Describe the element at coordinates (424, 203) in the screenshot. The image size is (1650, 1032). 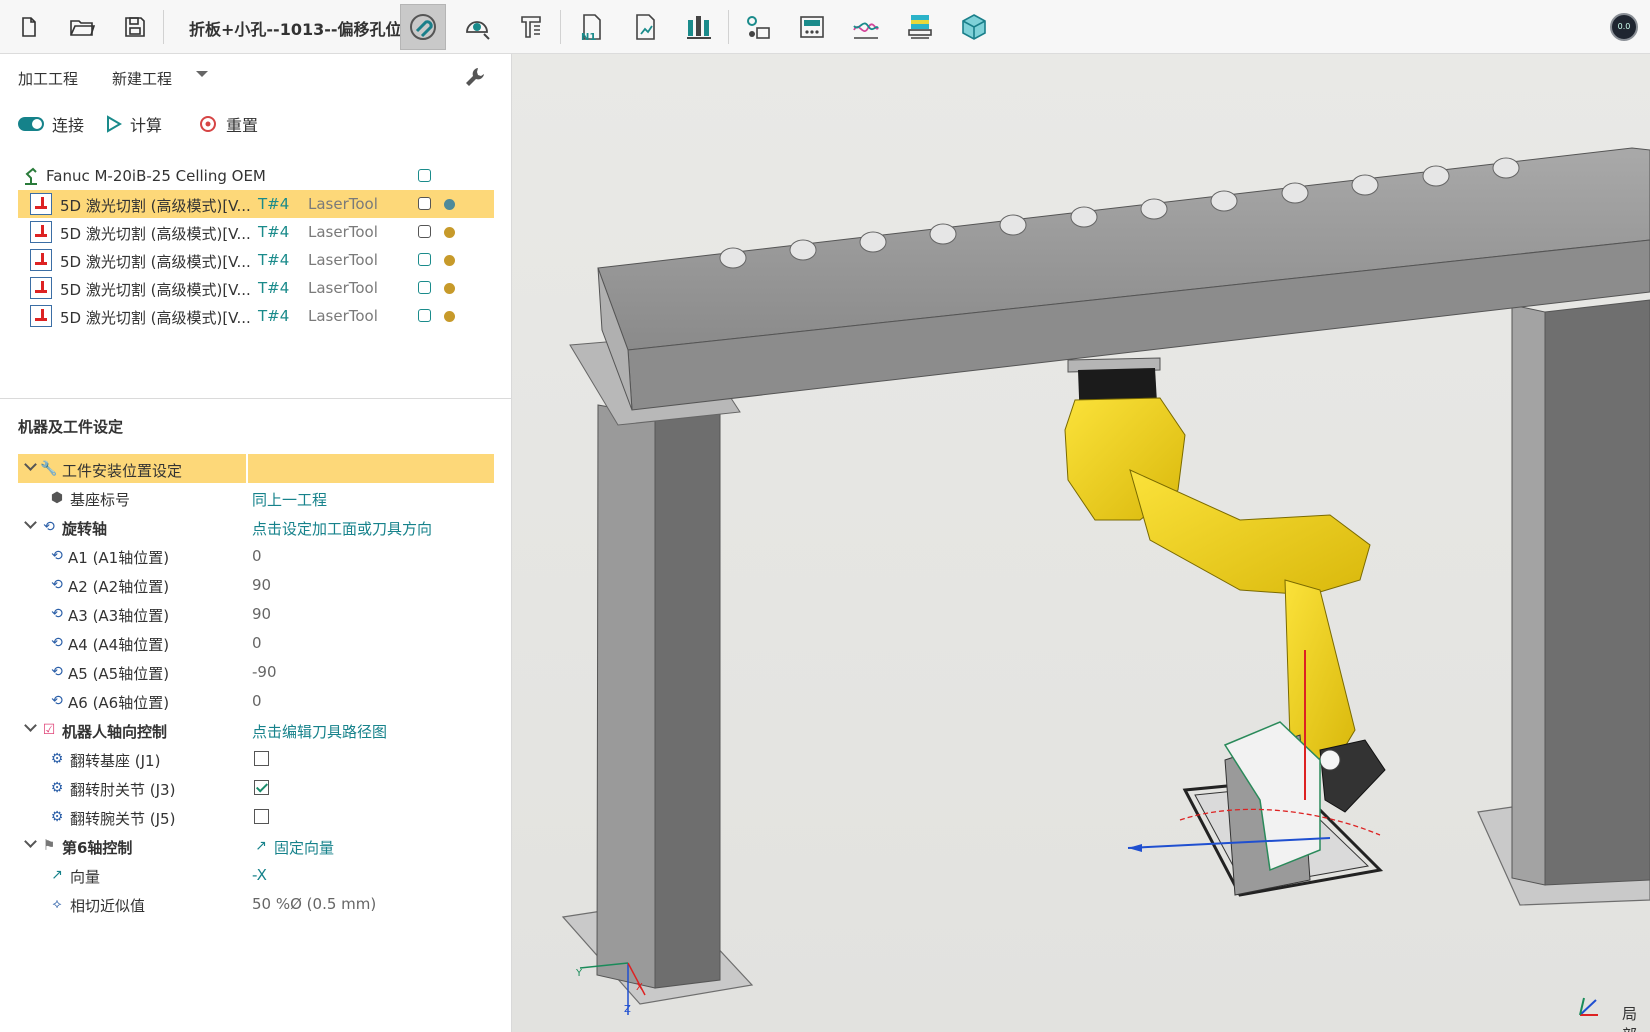
I see `note-icon` at that location.